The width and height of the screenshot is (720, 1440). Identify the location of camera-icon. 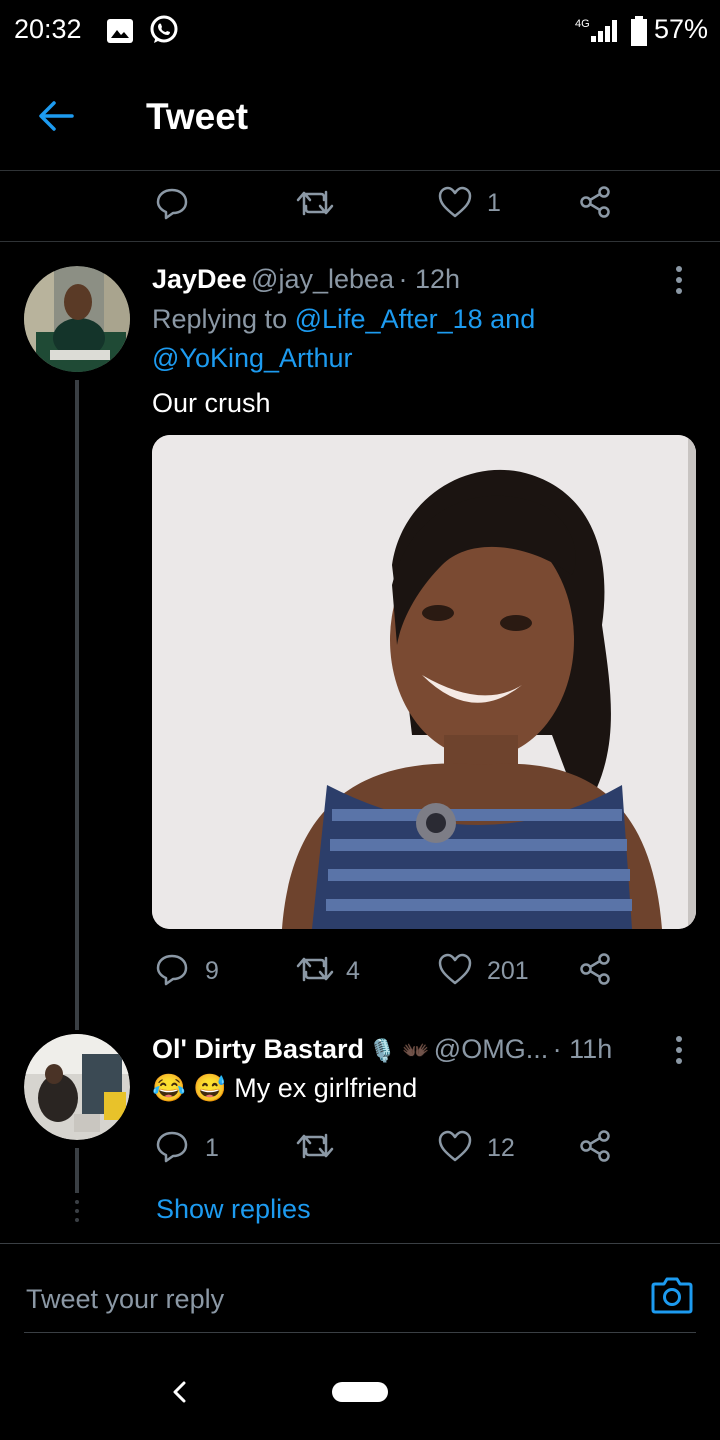
(672, 1294).